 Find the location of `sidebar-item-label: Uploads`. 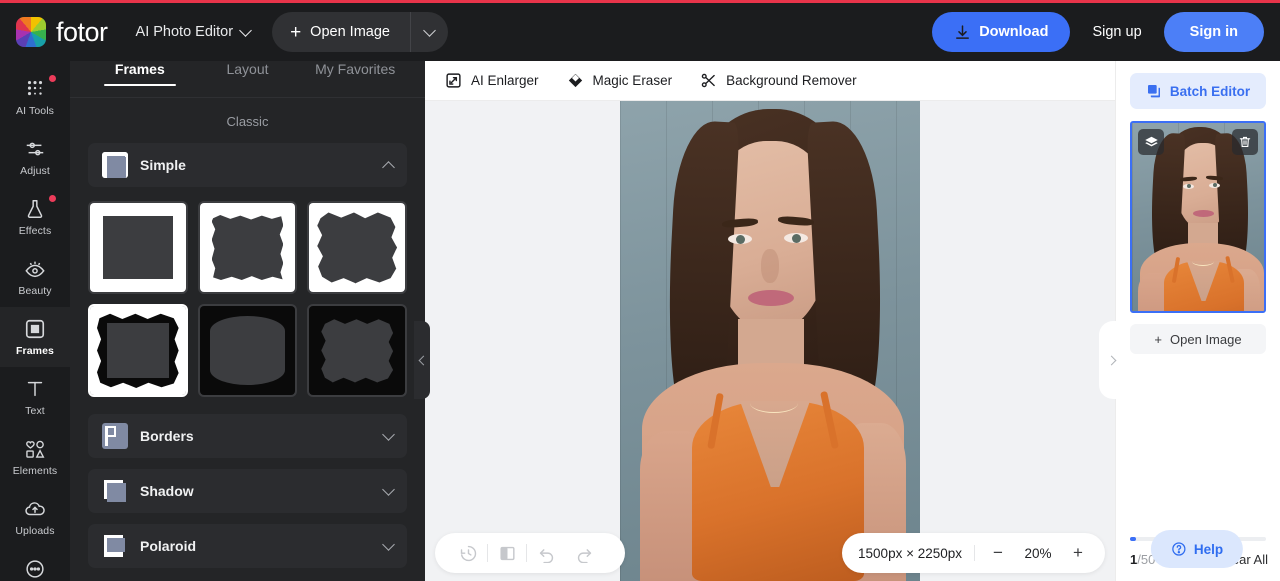

sidebar-item-label: Uploads is located at coordinates (35, 530).